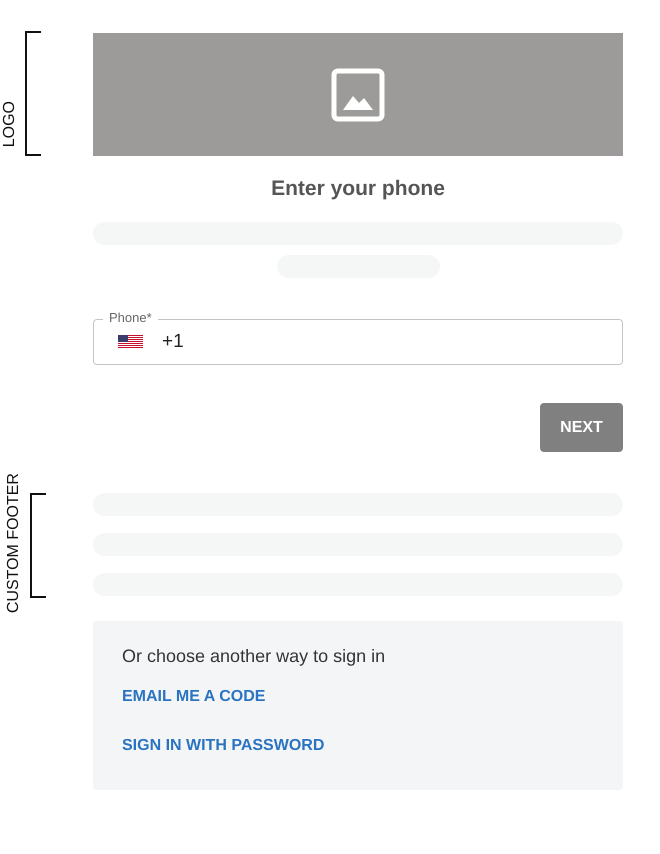 This screenshot has width=660, height=854. What do you see at coordinates (358, 189) in the screenshot?
I see `page-title: Enter your phone` at bounding box center [358, 189].